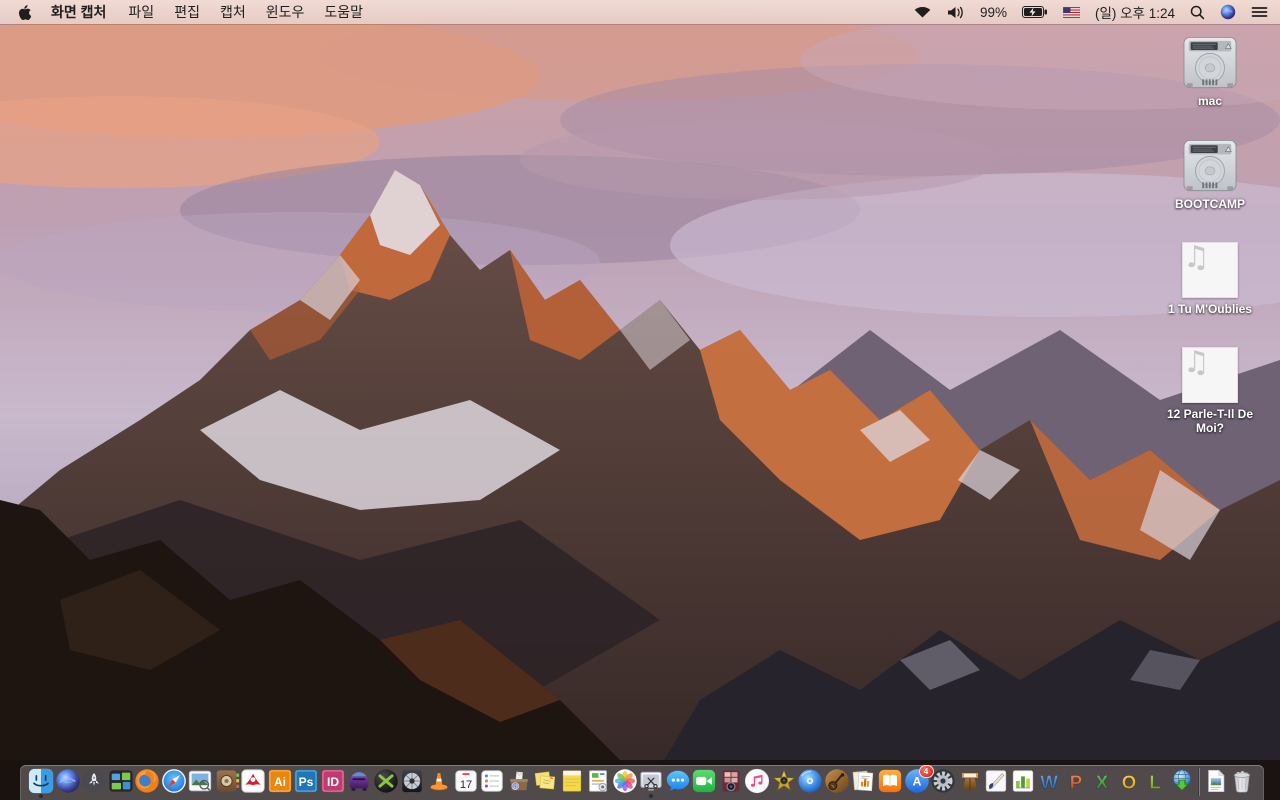 The width and height of the screenshot is (1280, 800). I want to click on photo-booth-icon, so click(731, 781).